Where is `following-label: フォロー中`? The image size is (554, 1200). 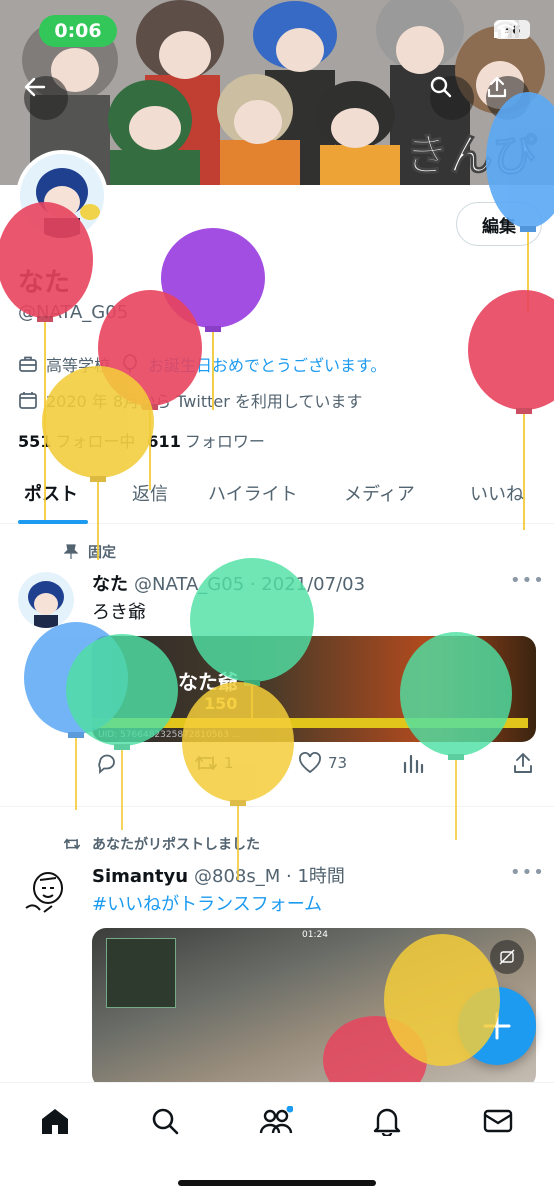 following-label: フォロー中 is located at coordinates (95, 441).